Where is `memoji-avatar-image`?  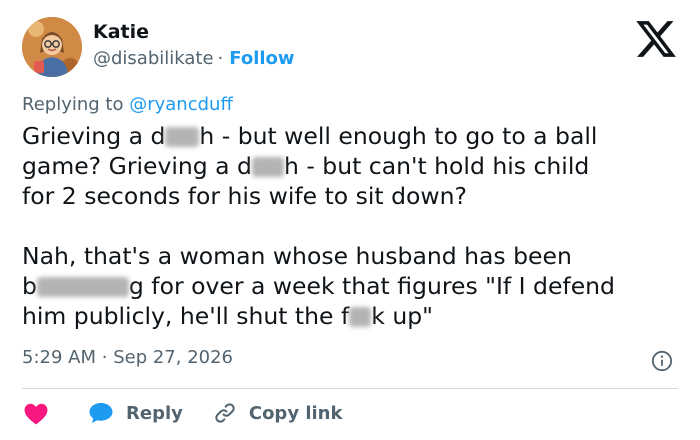 memoji-avatar-image is located at coordinates (52, 47).